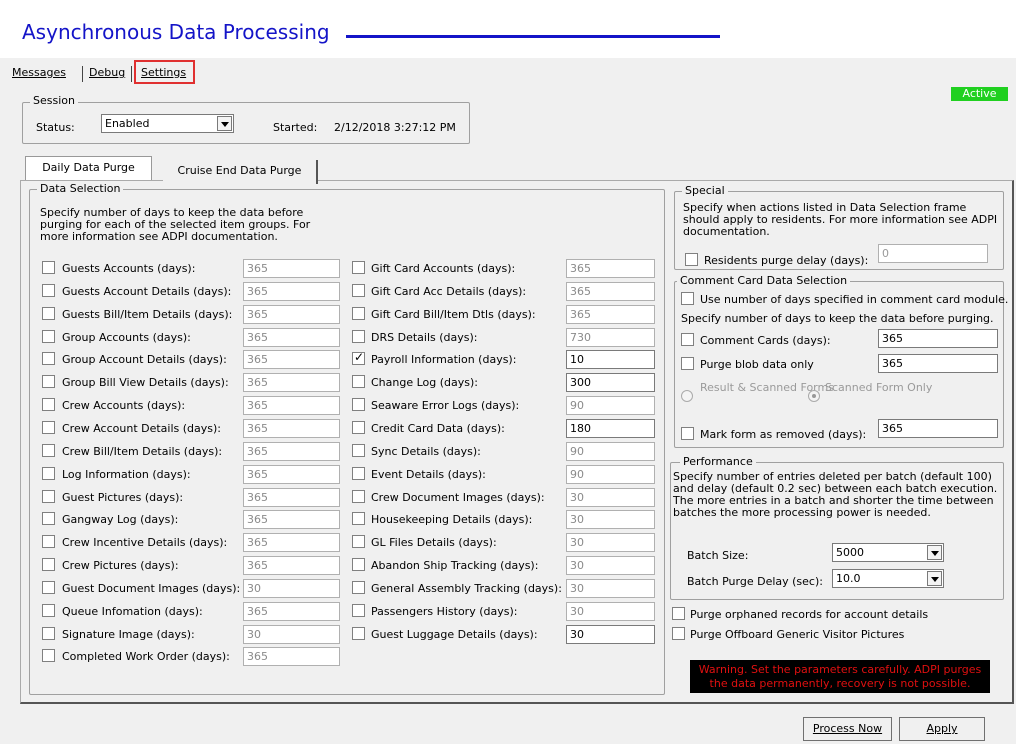  I want to click on col1-item-input-7: 365, so click(291, 428).